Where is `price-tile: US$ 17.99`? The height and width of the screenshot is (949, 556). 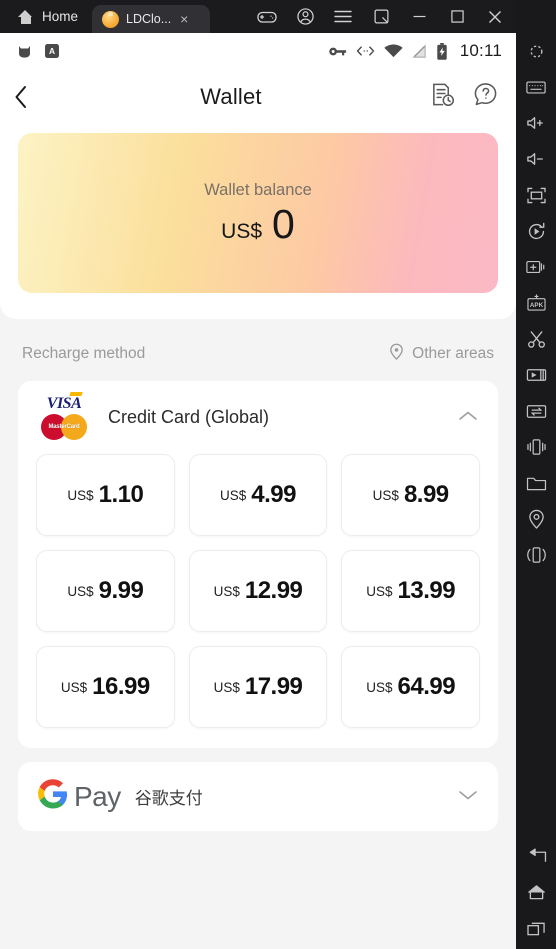 price-tile: US$ 17.99 is located at coordinates (258, 687).